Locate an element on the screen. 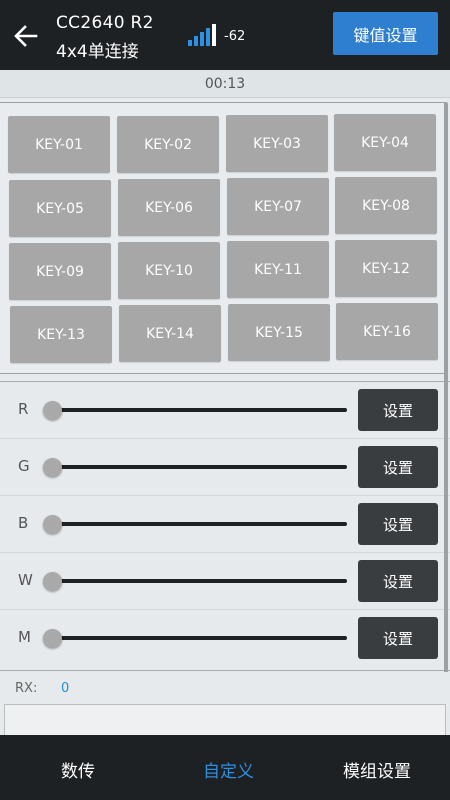  key-settings-button: 键值设置 is located at coordinates (385, 33).